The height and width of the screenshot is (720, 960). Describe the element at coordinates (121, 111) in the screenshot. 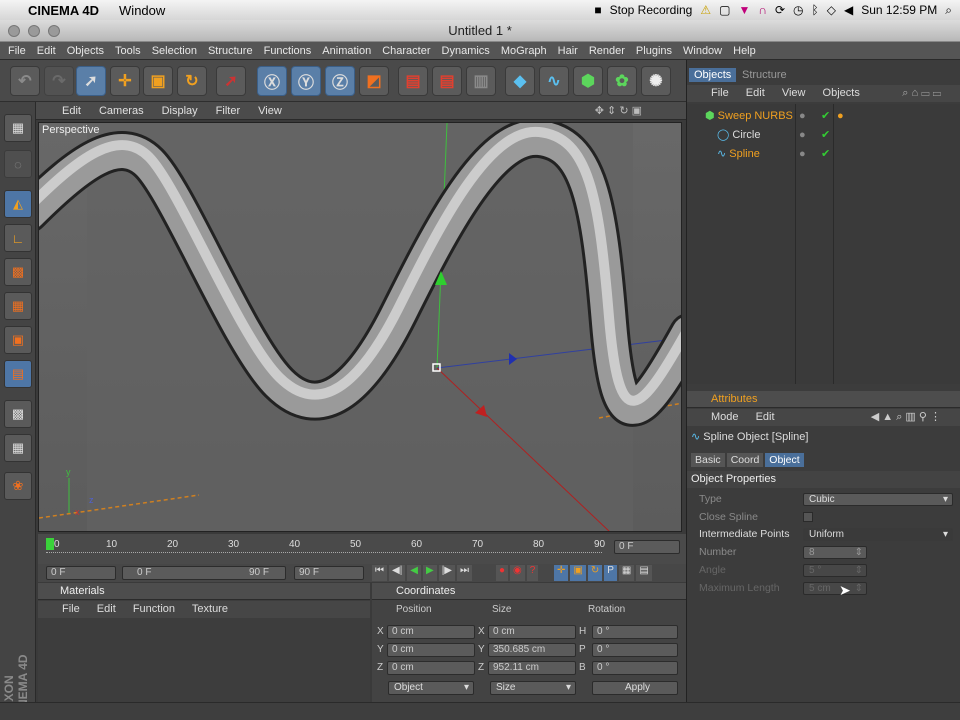

I see `viewport-menu-cameras: Cameras` at that location.